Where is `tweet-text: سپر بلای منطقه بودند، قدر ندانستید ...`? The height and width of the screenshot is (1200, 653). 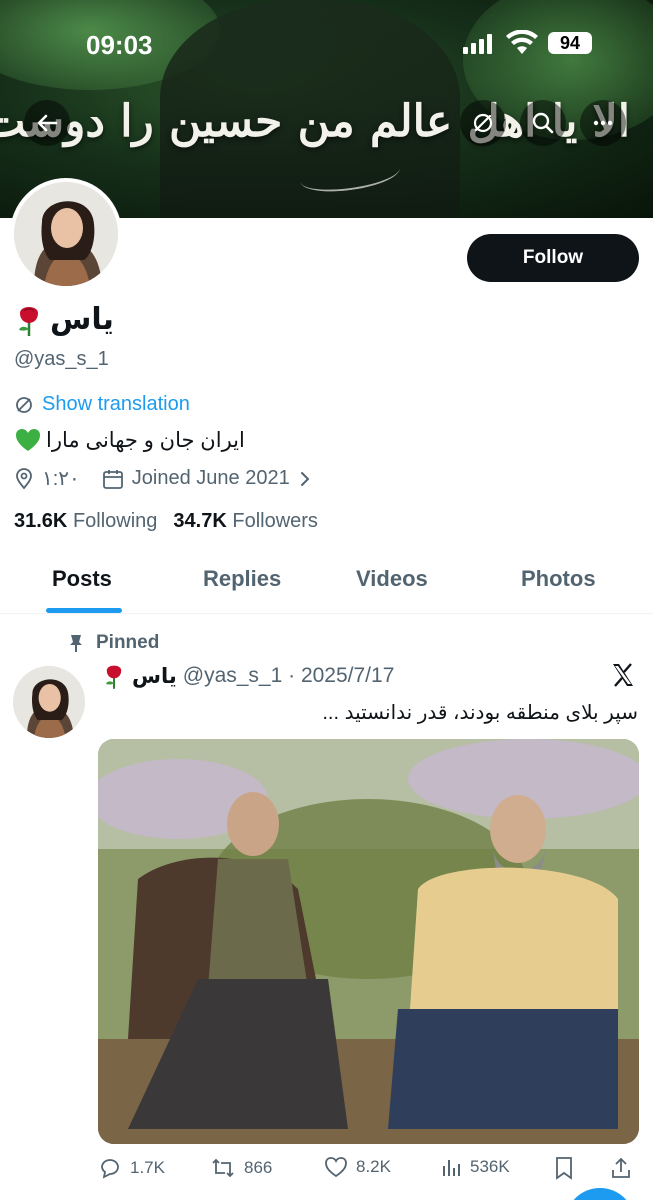 tweet-text: سپر بلای منطقه بودند، قدر ندانستید ... is located at coordinates (480, 713).